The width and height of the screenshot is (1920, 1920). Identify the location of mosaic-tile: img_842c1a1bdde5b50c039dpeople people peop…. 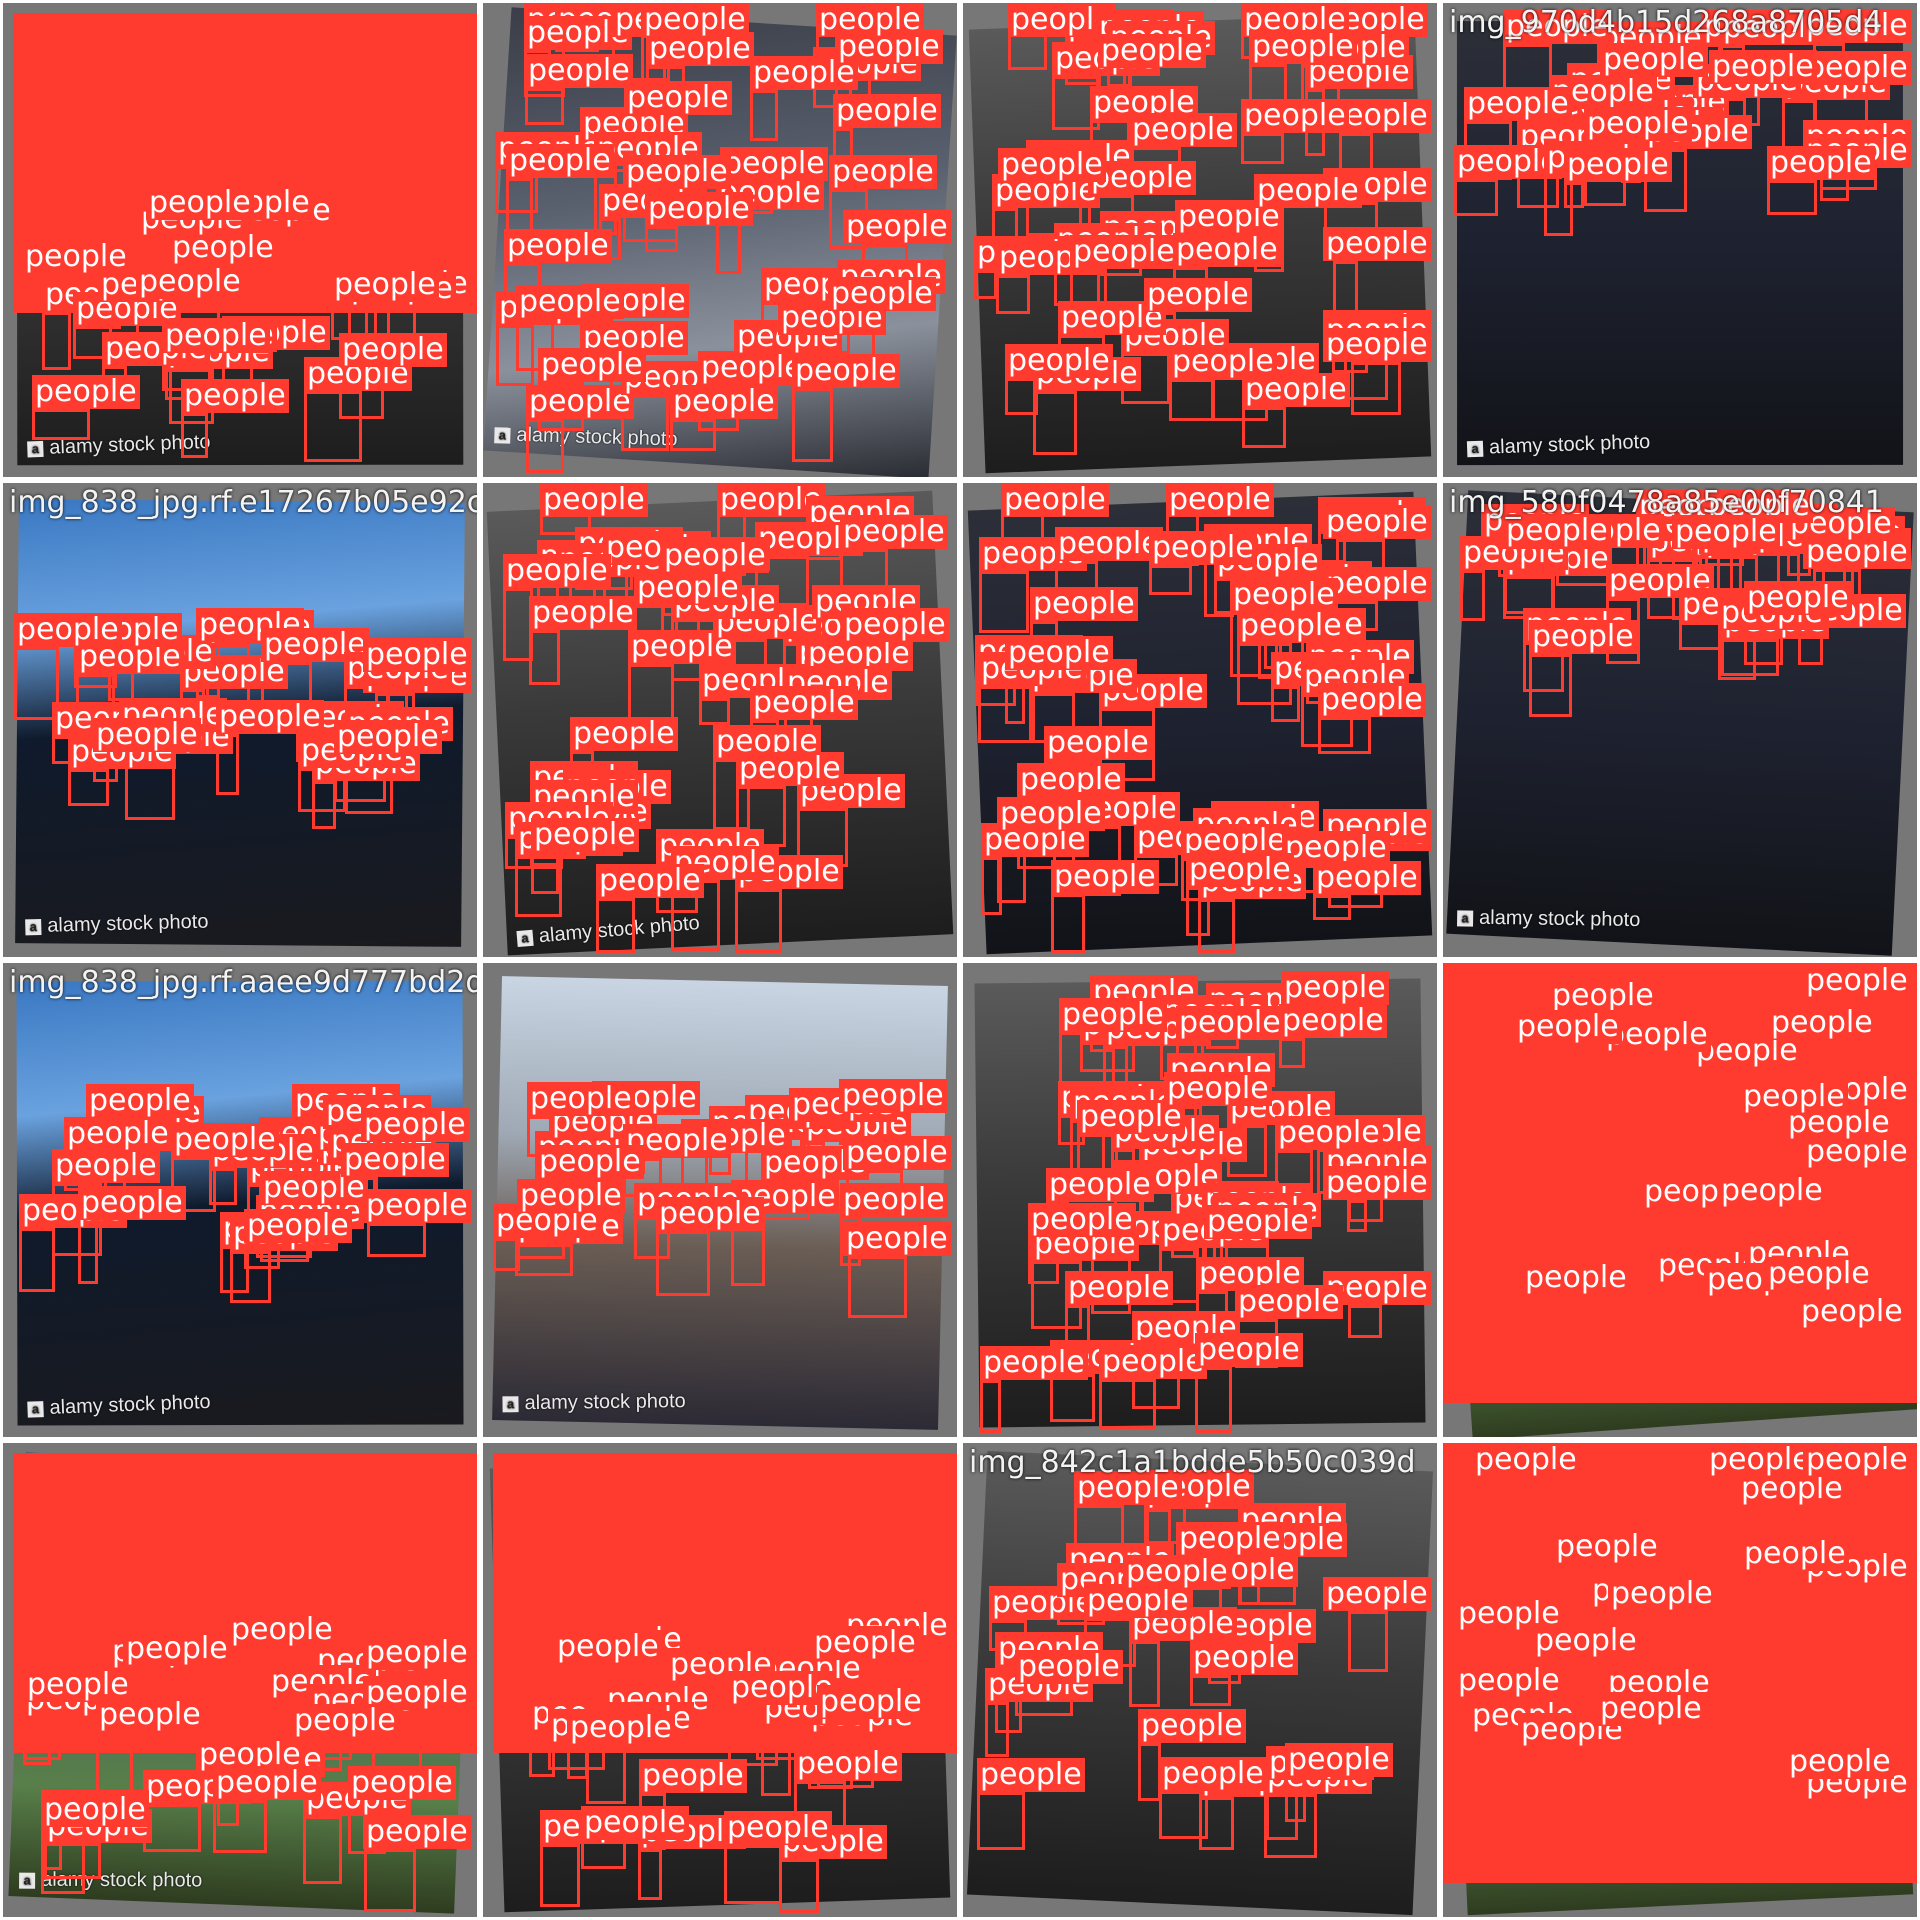
(1200, 1680).